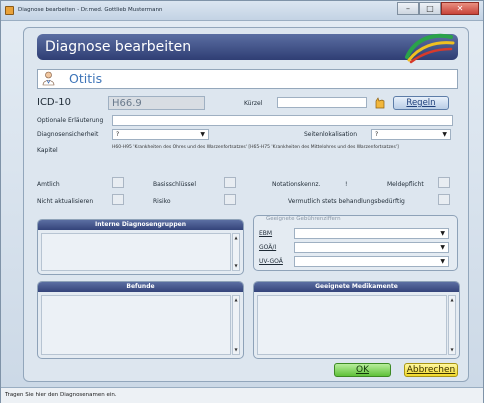 The width and height of the screenshot is (484, 403). Describe the element at coordinates (68, 134) in the screenshot. I see `sicherheit-label: Diagnosensicherheit` at that location.